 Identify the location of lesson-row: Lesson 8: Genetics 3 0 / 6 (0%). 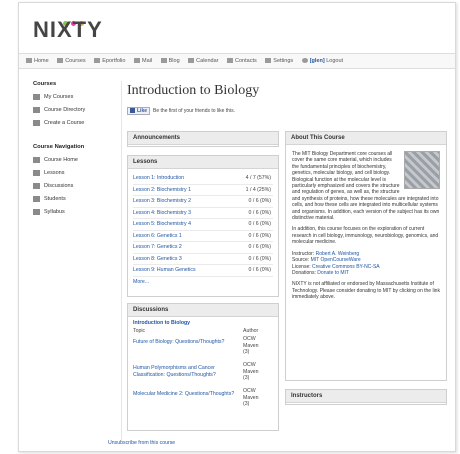
(203, 259).